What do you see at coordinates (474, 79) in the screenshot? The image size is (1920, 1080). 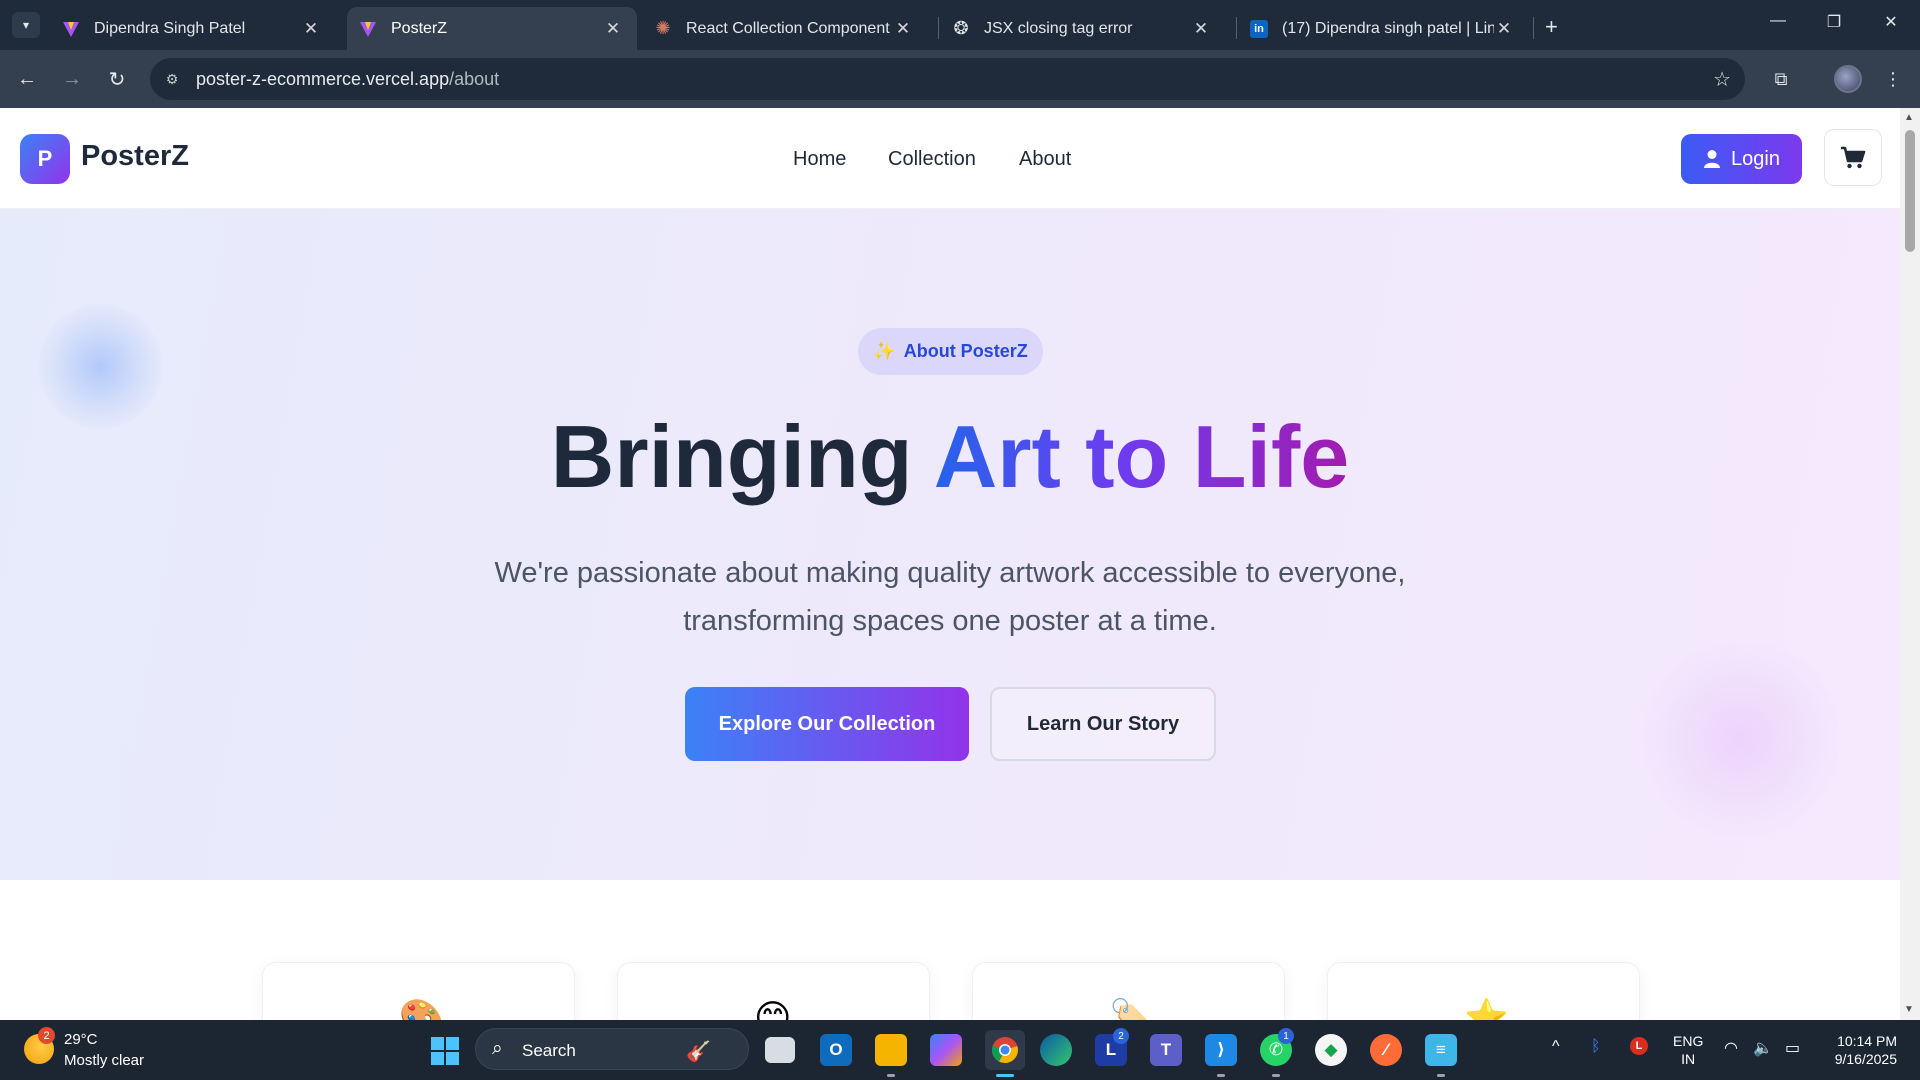 I see `url-path: /about` at bounding box center [474, 79].